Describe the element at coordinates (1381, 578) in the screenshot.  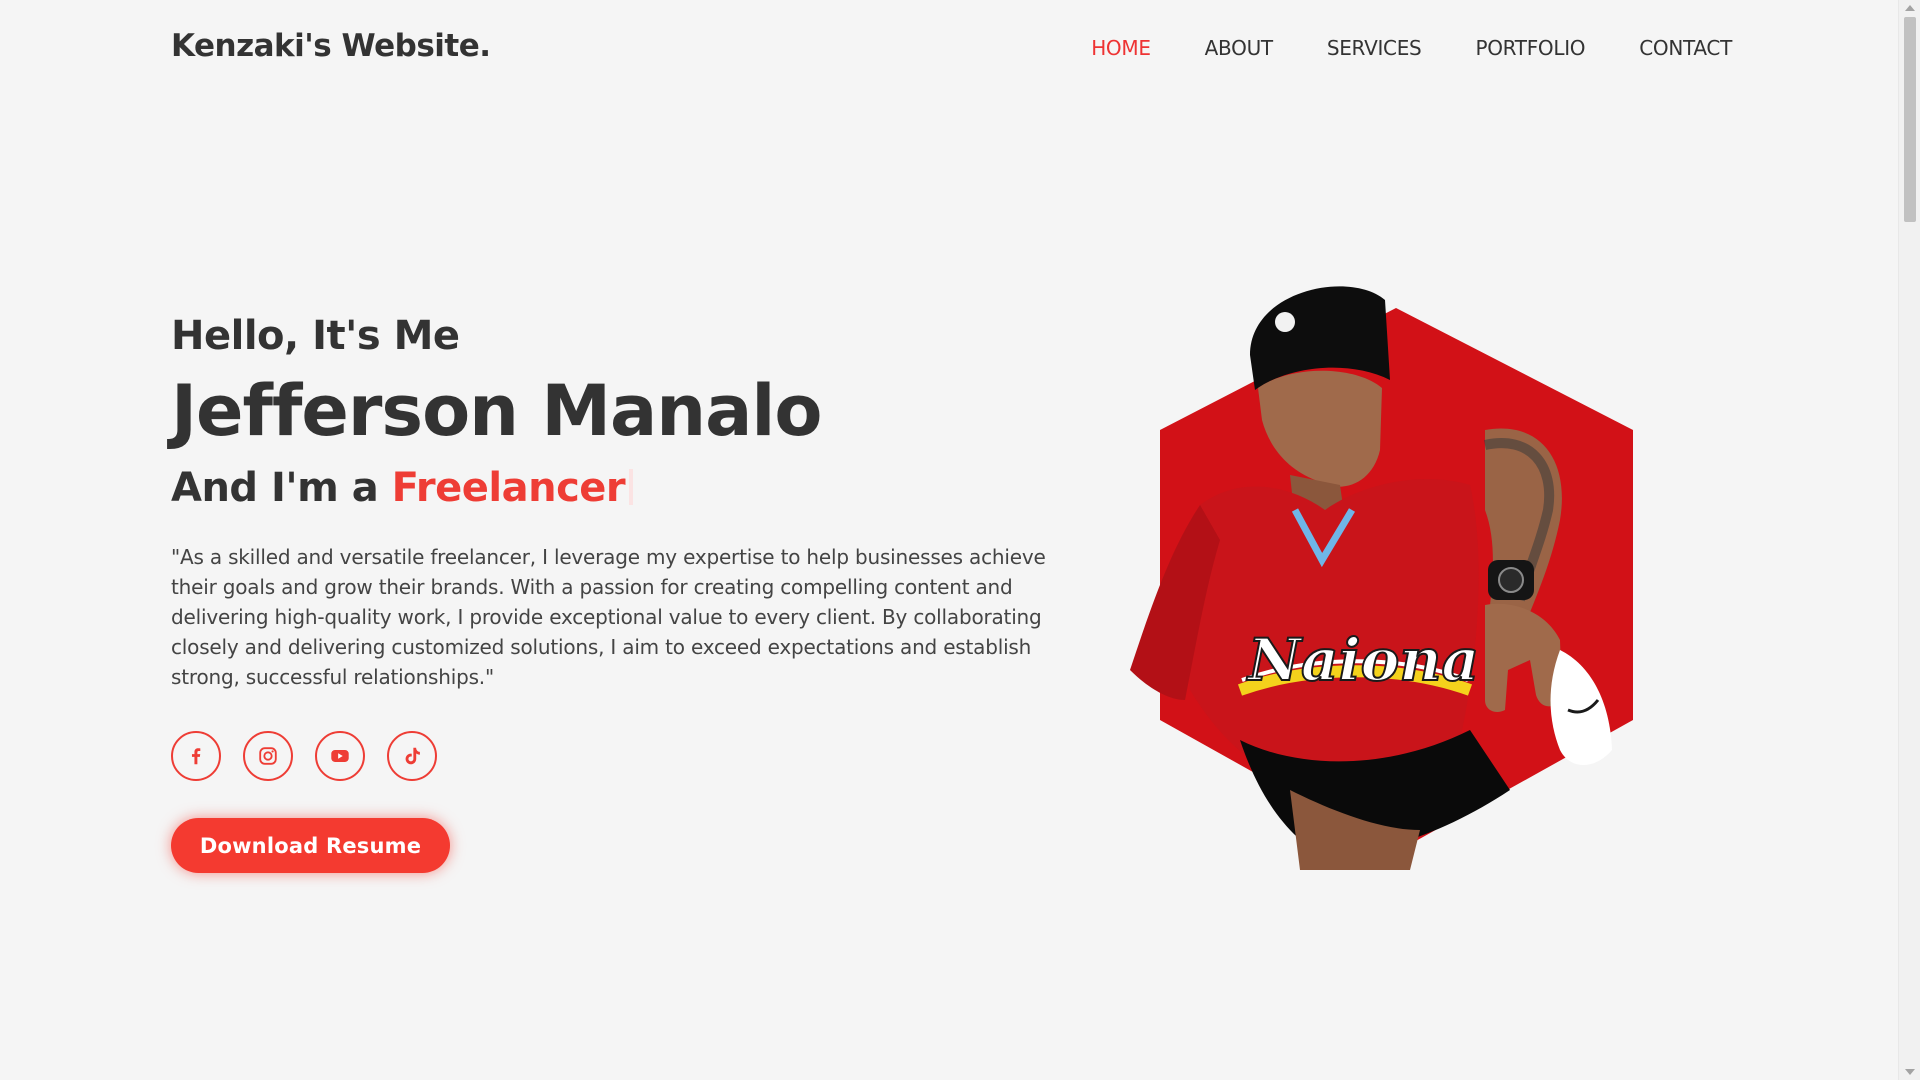
I see `hero-portrait: Naiona` at that location.